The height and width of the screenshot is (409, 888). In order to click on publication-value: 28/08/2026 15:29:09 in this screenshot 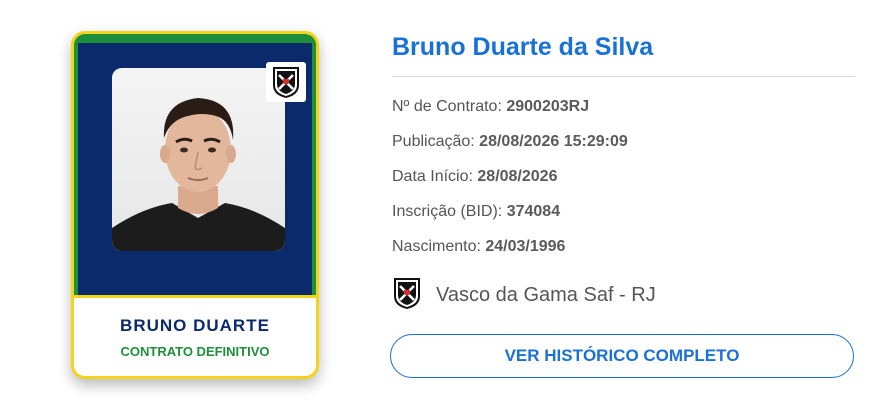, I will do `click(553, 141)`.